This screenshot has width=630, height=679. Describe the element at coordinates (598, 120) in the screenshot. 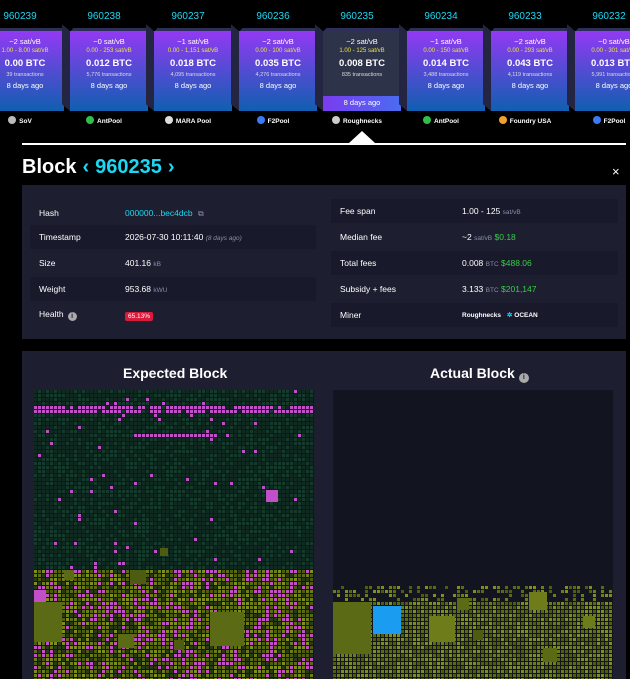

I see `block-pool: F2Pool` at that location.